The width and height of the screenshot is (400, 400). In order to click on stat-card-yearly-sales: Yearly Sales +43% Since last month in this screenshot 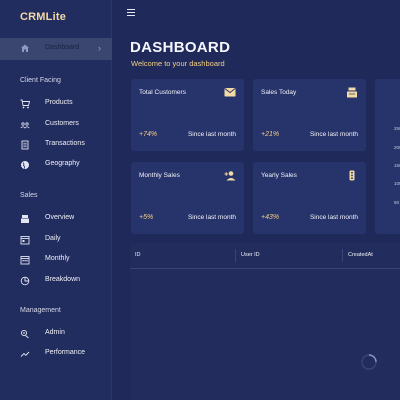, I will do `click(309, 198)`.